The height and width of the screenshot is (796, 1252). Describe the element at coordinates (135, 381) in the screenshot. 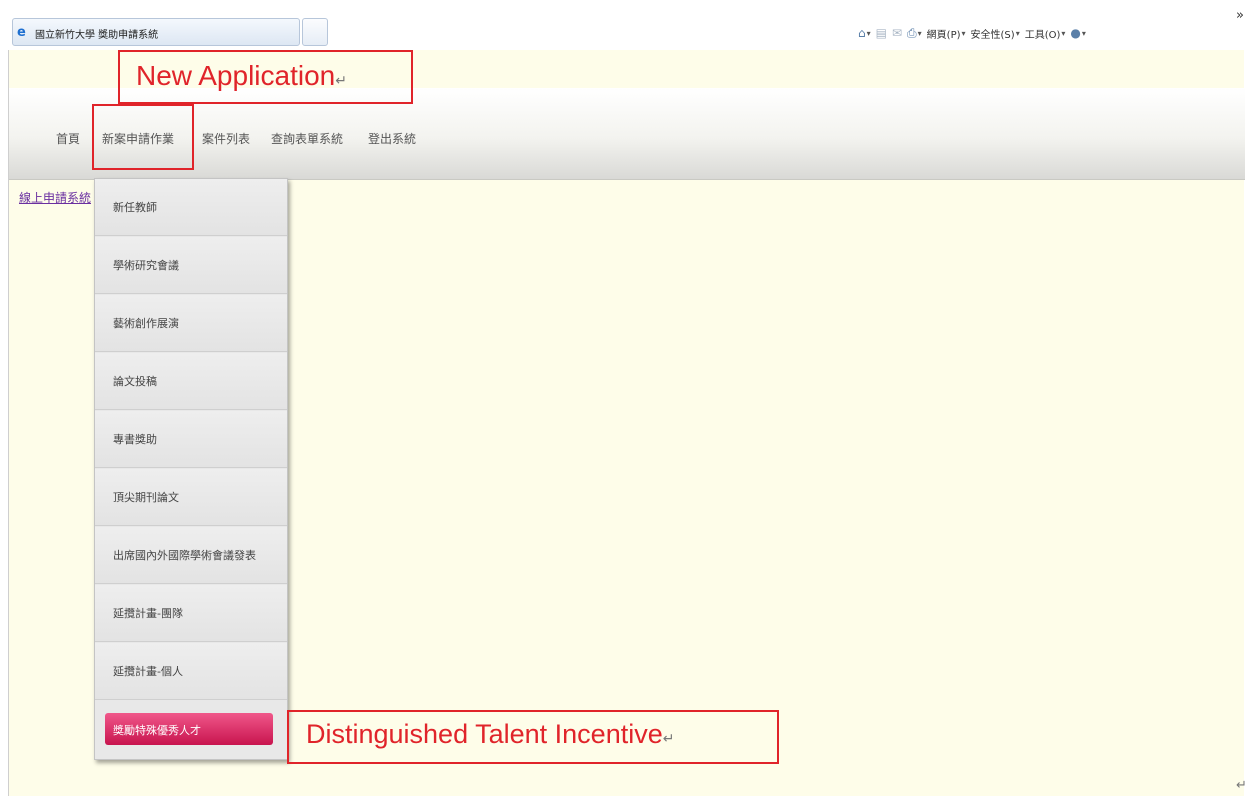

I see `dropdown-item-label: 論文投稿` at that location.